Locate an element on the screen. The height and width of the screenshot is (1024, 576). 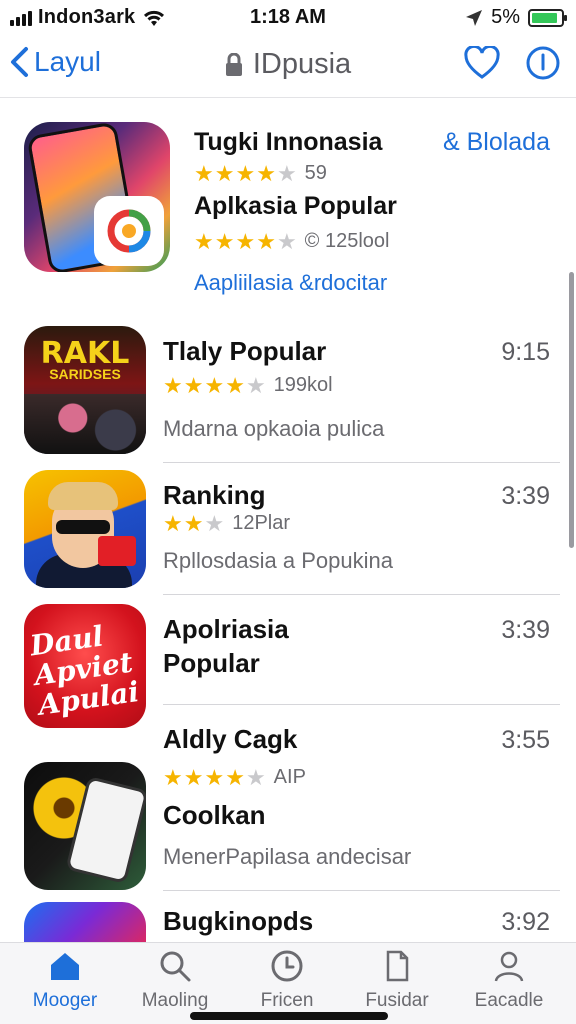
person-icon is located at coordinates (509, 966).